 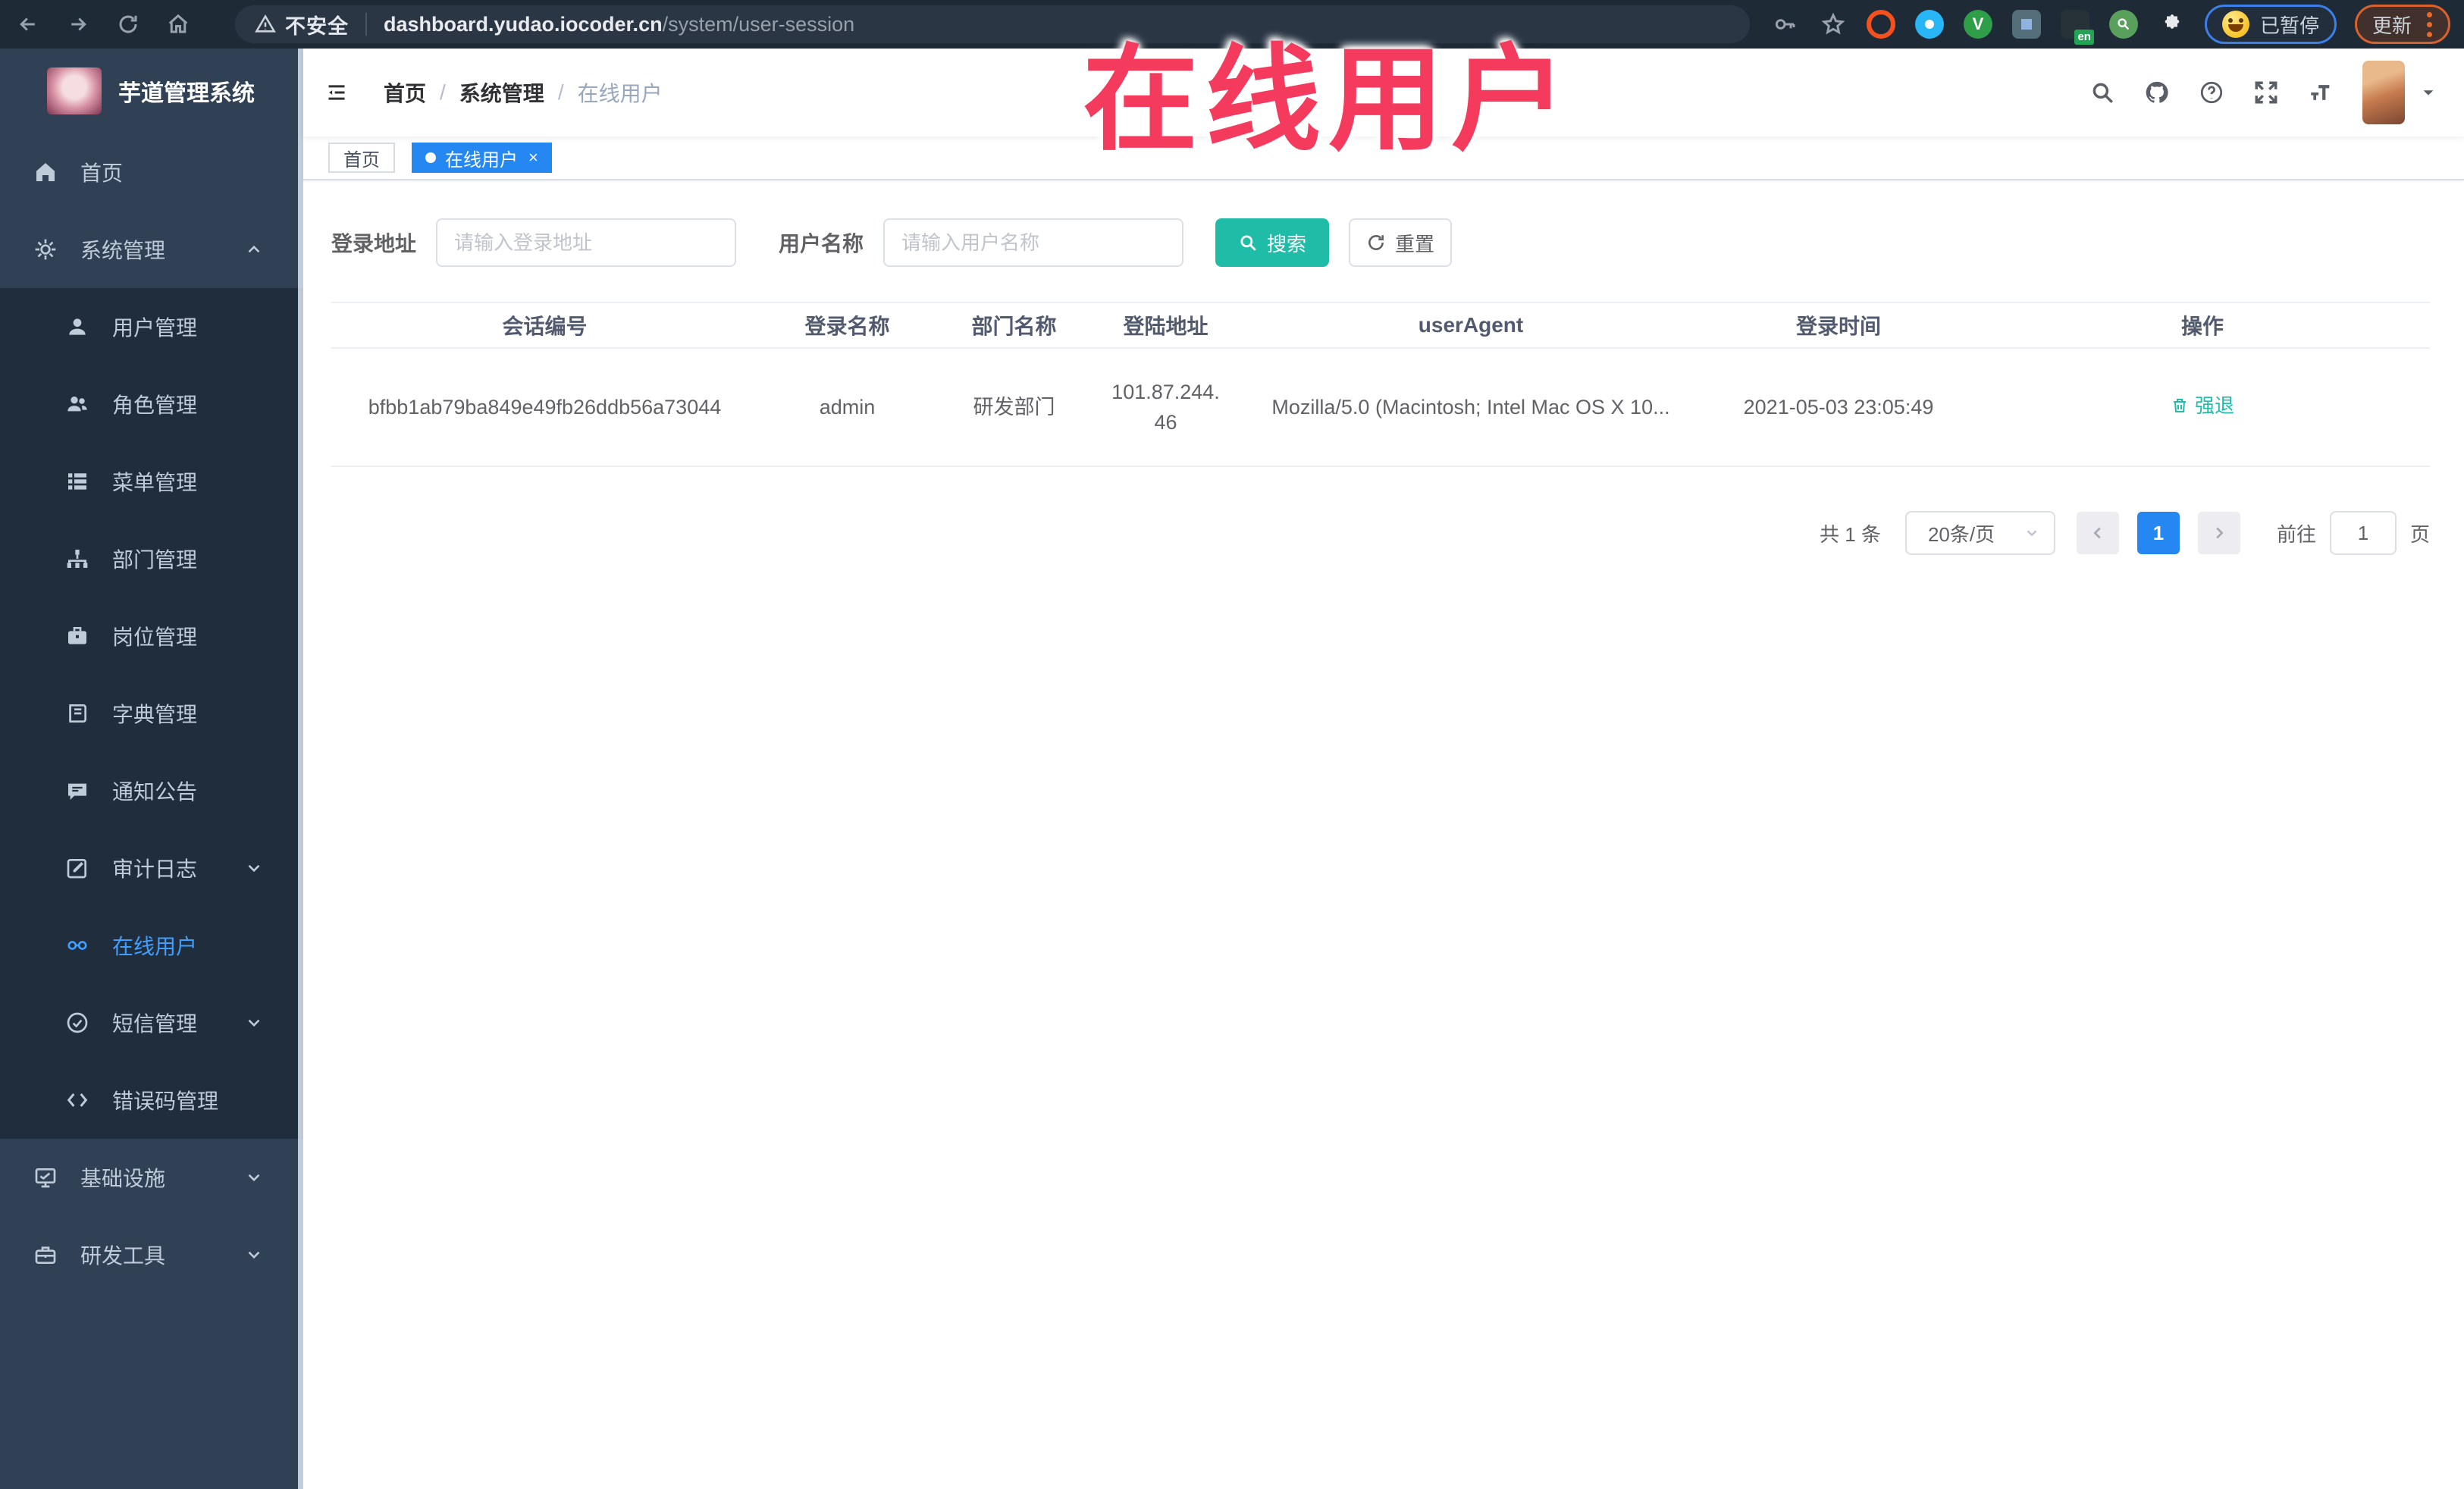 I want to click on sidebar-item-role-mgmt: 角色管理, so click(x=151, y=404).